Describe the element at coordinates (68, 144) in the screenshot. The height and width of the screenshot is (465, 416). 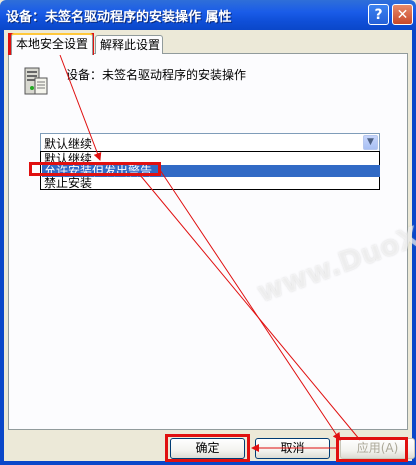
I see `select-current-value: 默认继续` at that location.